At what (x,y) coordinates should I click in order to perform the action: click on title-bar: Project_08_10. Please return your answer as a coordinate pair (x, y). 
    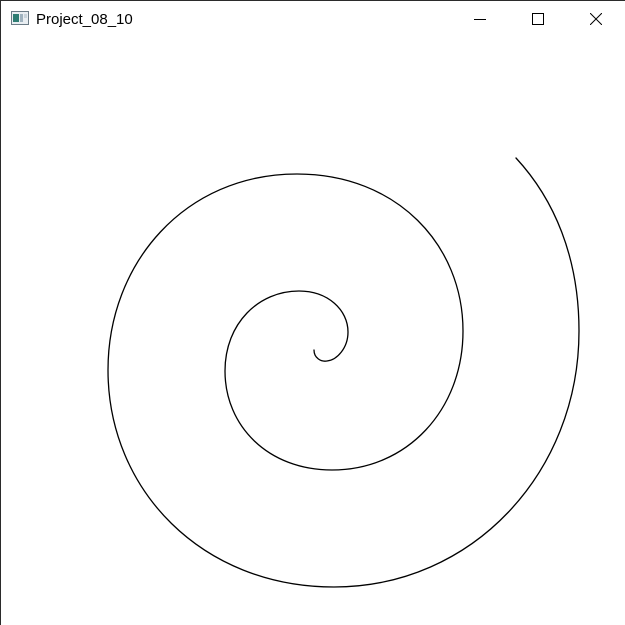
    Looking at the image, I should click on (313, 19).